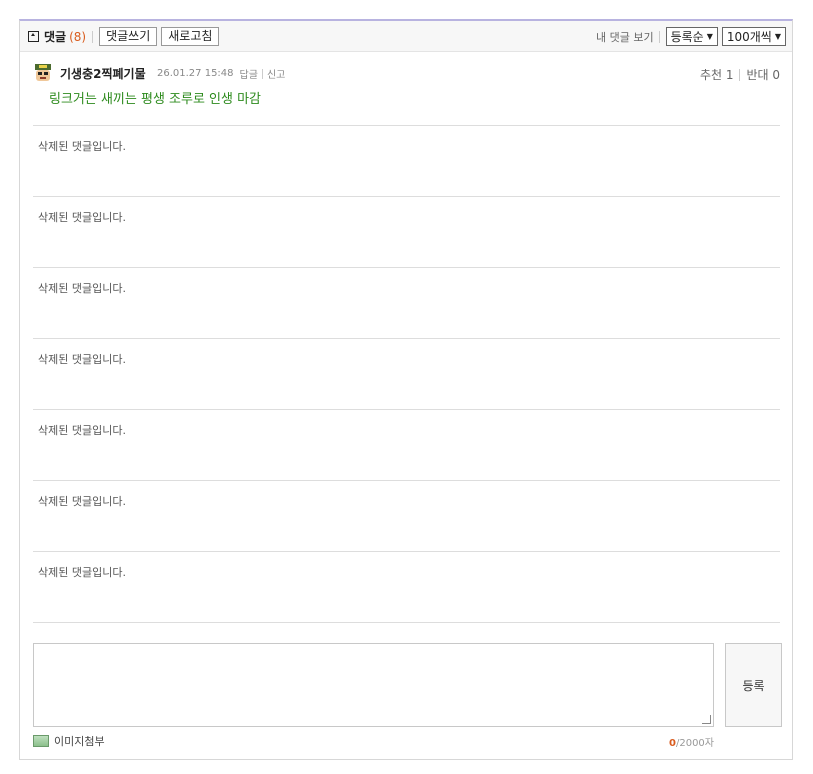 This screenshot has height=774, width=813. I want to click on char-count: 0, so click(672, 743).